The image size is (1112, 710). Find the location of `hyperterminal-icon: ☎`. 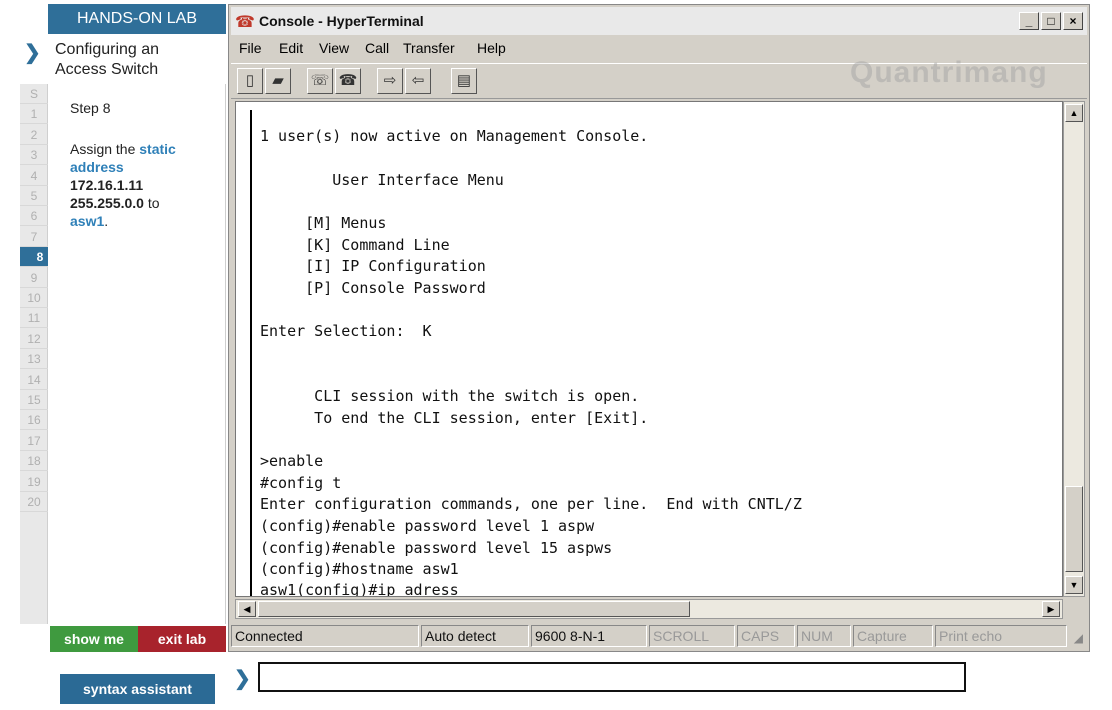

hyperterminal-icon: ☎ is located at coordinates (245, 22).